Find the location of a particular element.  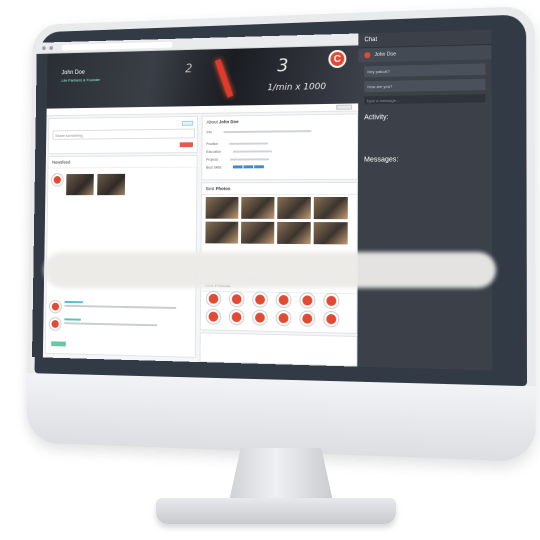

about-row-label: Info is located at coordinates (209, 132).